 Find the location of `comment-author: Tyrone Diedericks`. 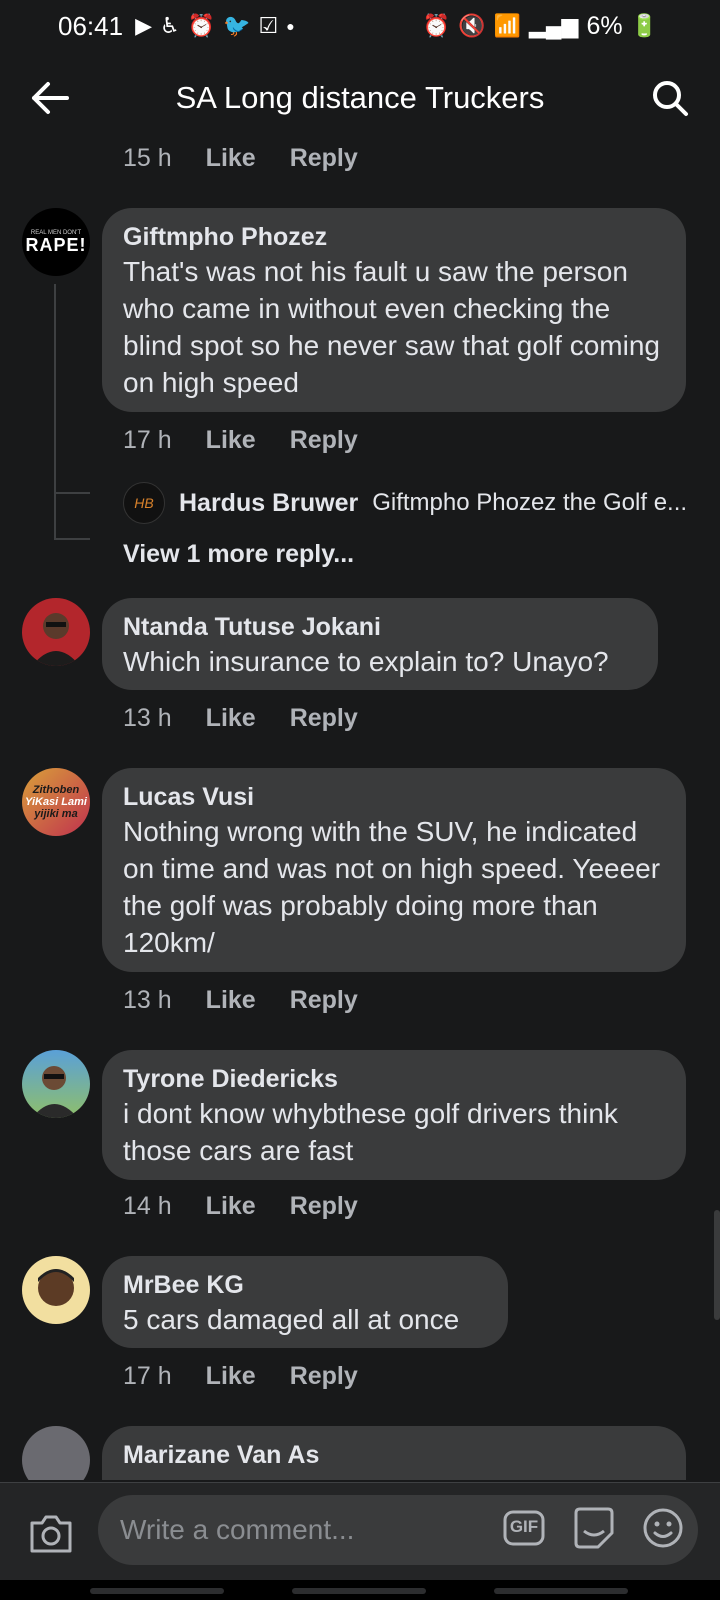

comment-author: Tyrone Diedericks is located at coordinates (394, 1079).